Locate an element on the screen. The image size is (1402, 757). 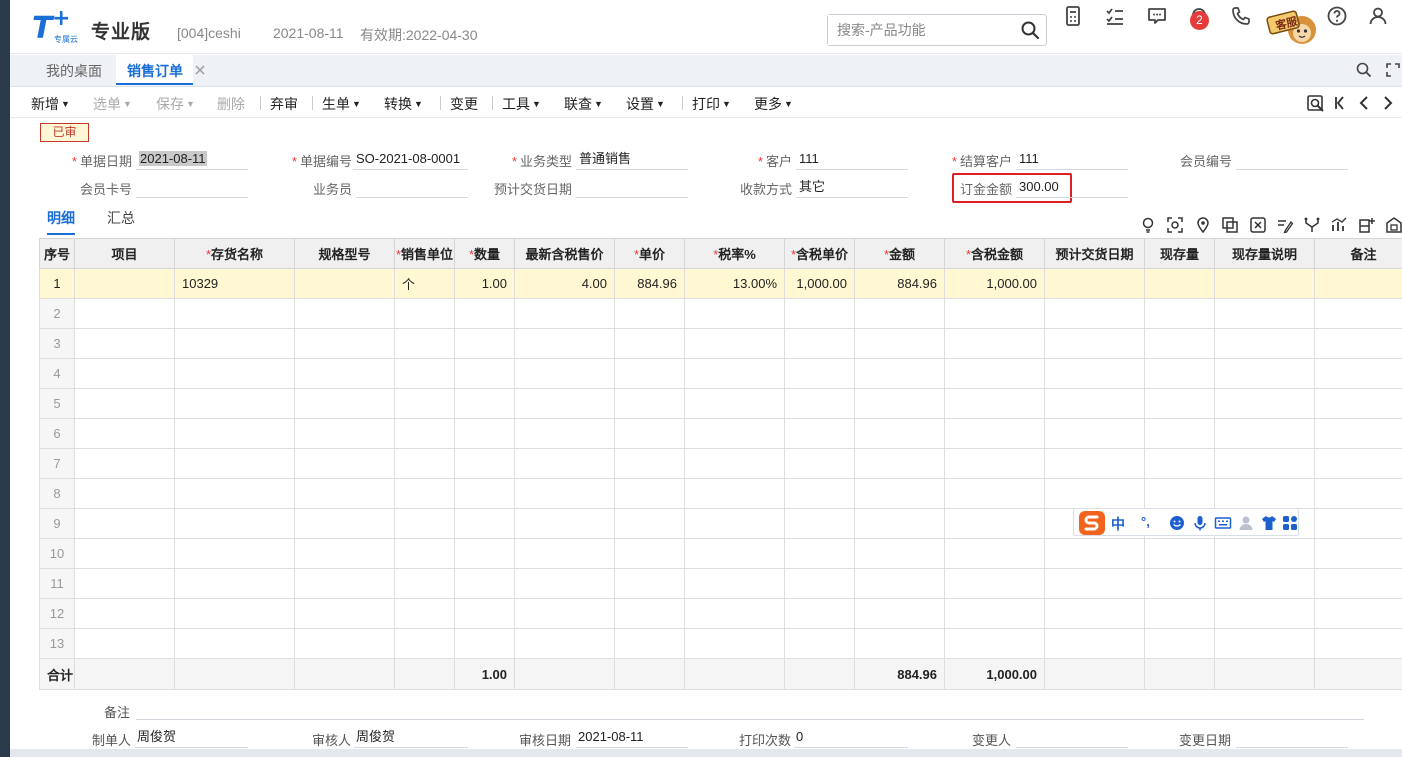
column-header: 项目 is located at coordinates (124, 253).